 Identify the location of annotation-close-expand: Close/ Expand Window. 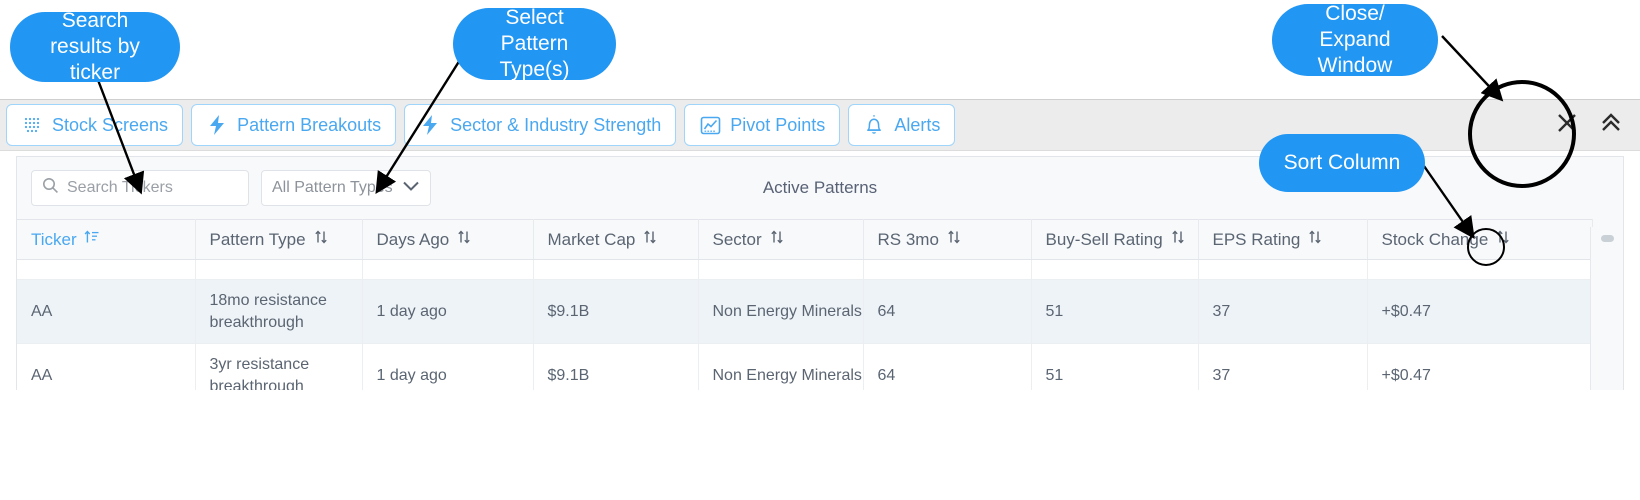
(1355, 39).